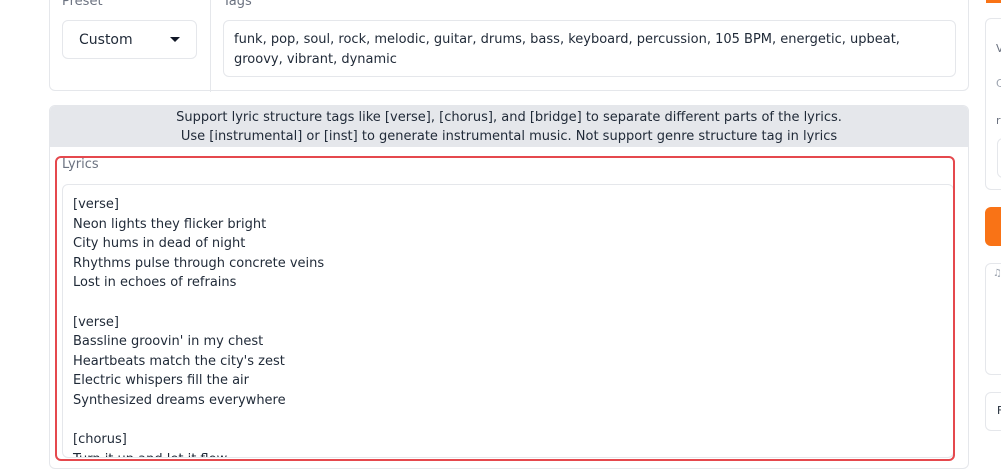 The height and width of the screenshot is (471, 1001). What do you see at coordinates (993, 1) in the screenshot?
I see `sidebar-accent-bar` at bounding box center [993, 1].